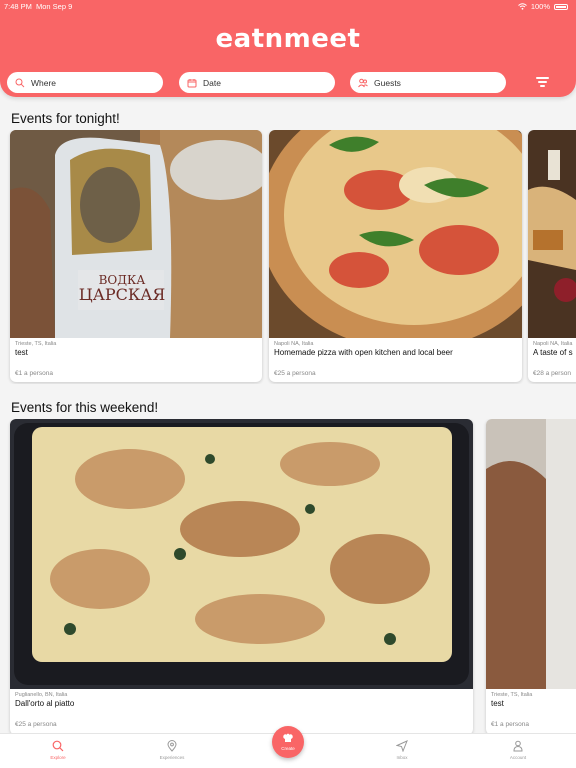 The width and height of the screenshot is (576, 768). What do you see at coordinates (363, 82) in the screenshot?
I see `guests-icon` at bounding box center [363, 82].